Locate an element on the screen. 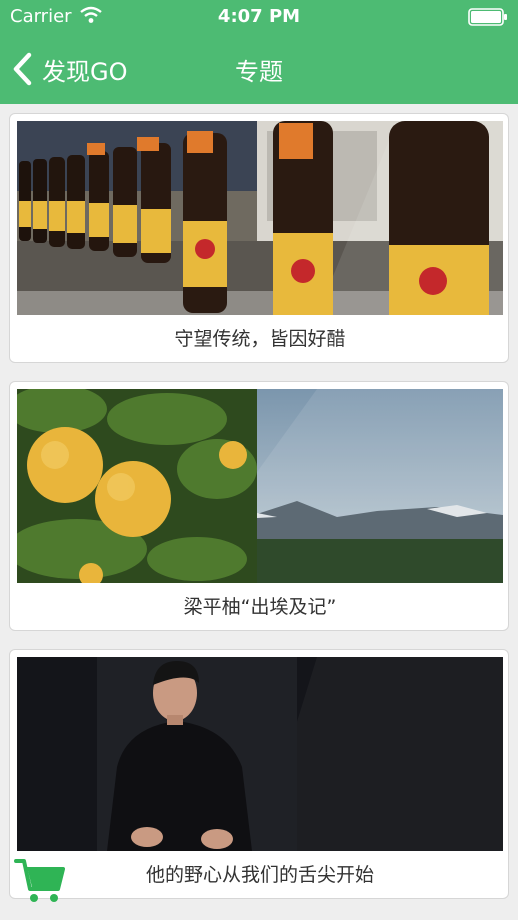 The image size is (518, 920). topic-caption: 他的野心从我们的舌尖开始 is located at coordinates (259, 875).